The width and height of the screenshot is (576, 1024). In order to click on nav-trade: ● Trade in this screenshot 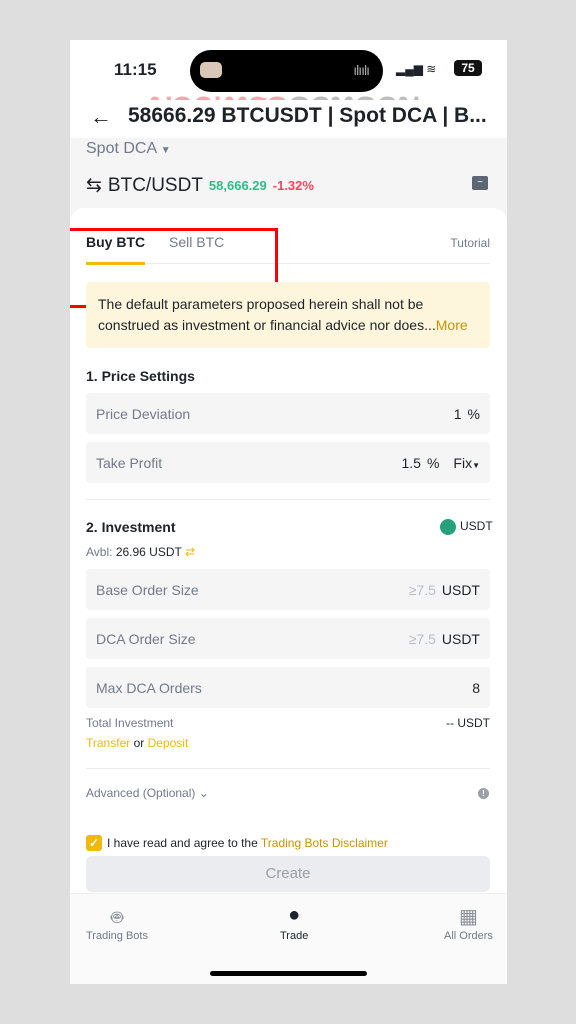, I will do `click(294, 923)`.